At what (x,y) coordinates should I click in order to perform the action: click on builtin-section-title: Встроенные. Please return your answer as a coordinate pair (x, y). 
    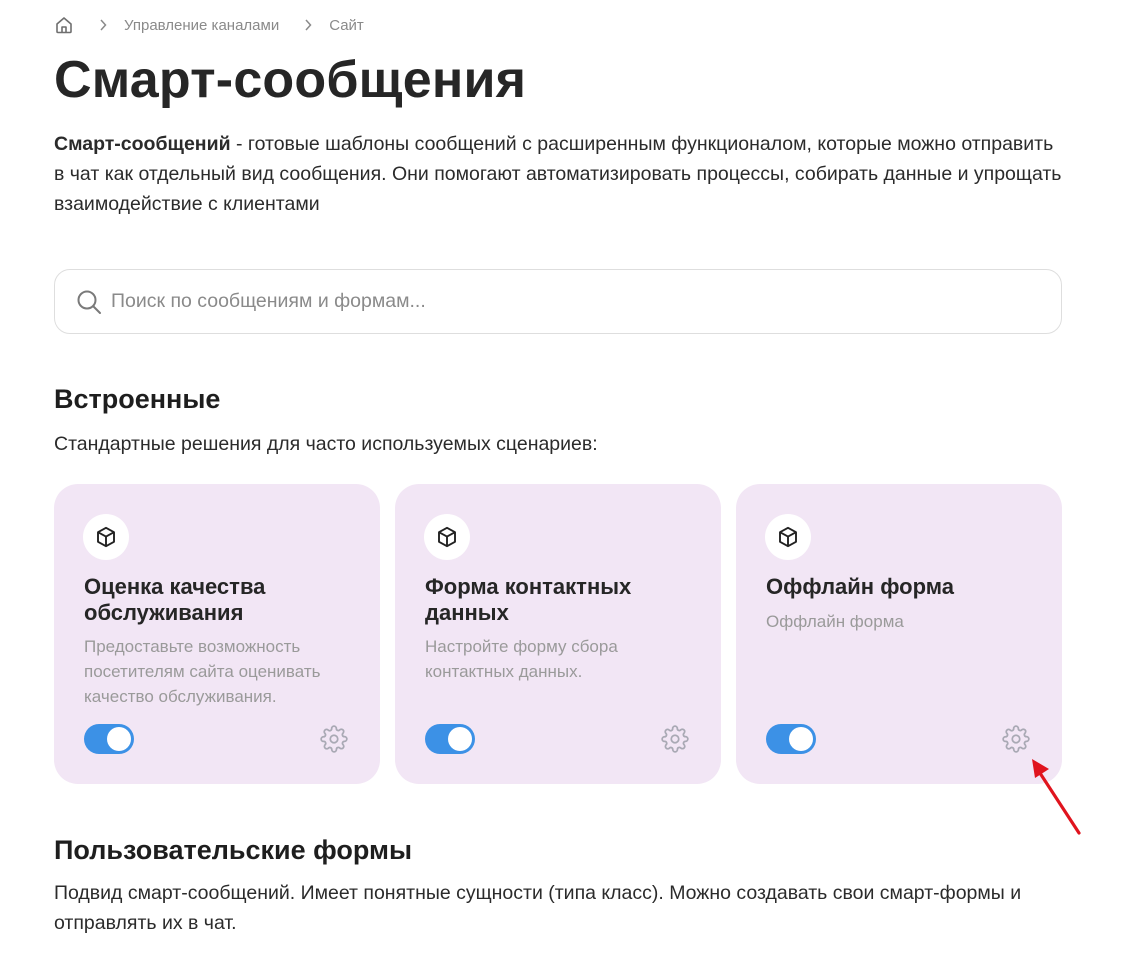
    Looking at the image, I should click on (137, 399).